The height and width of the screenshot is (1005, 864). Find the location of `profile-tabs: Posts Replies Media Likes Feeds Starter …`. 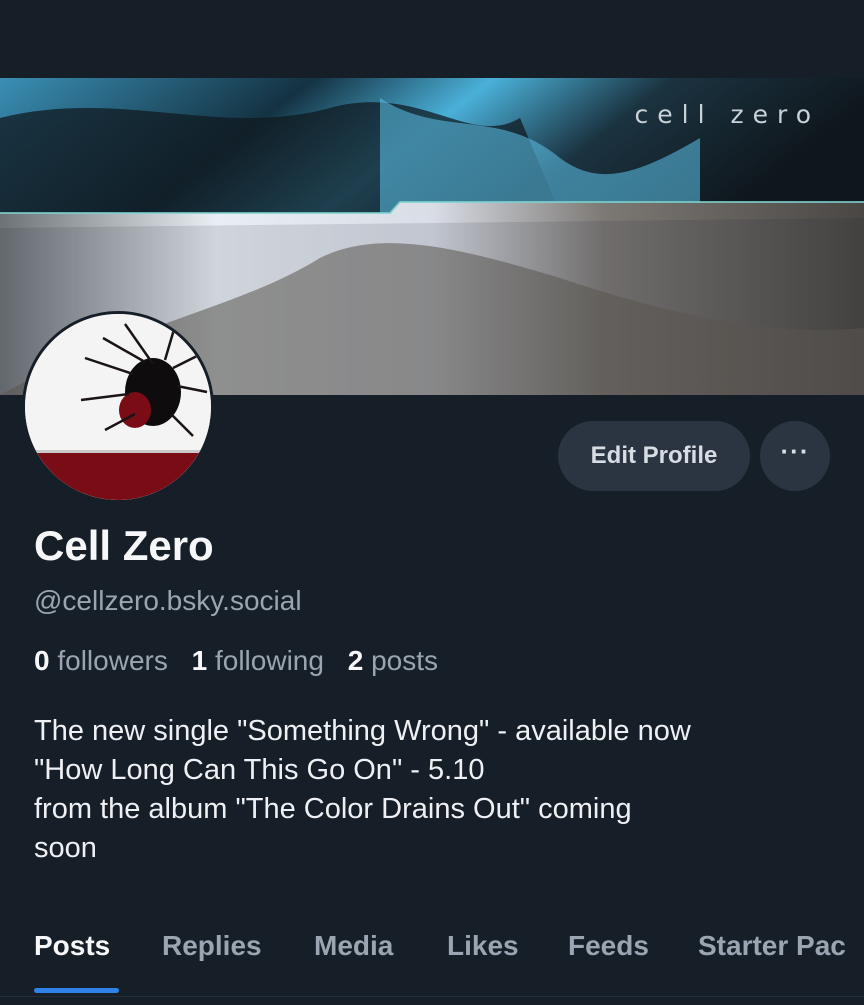

profile-tabs: Posts Replies Media Likes Feeds Starter … is located at coordinates (432, 961).